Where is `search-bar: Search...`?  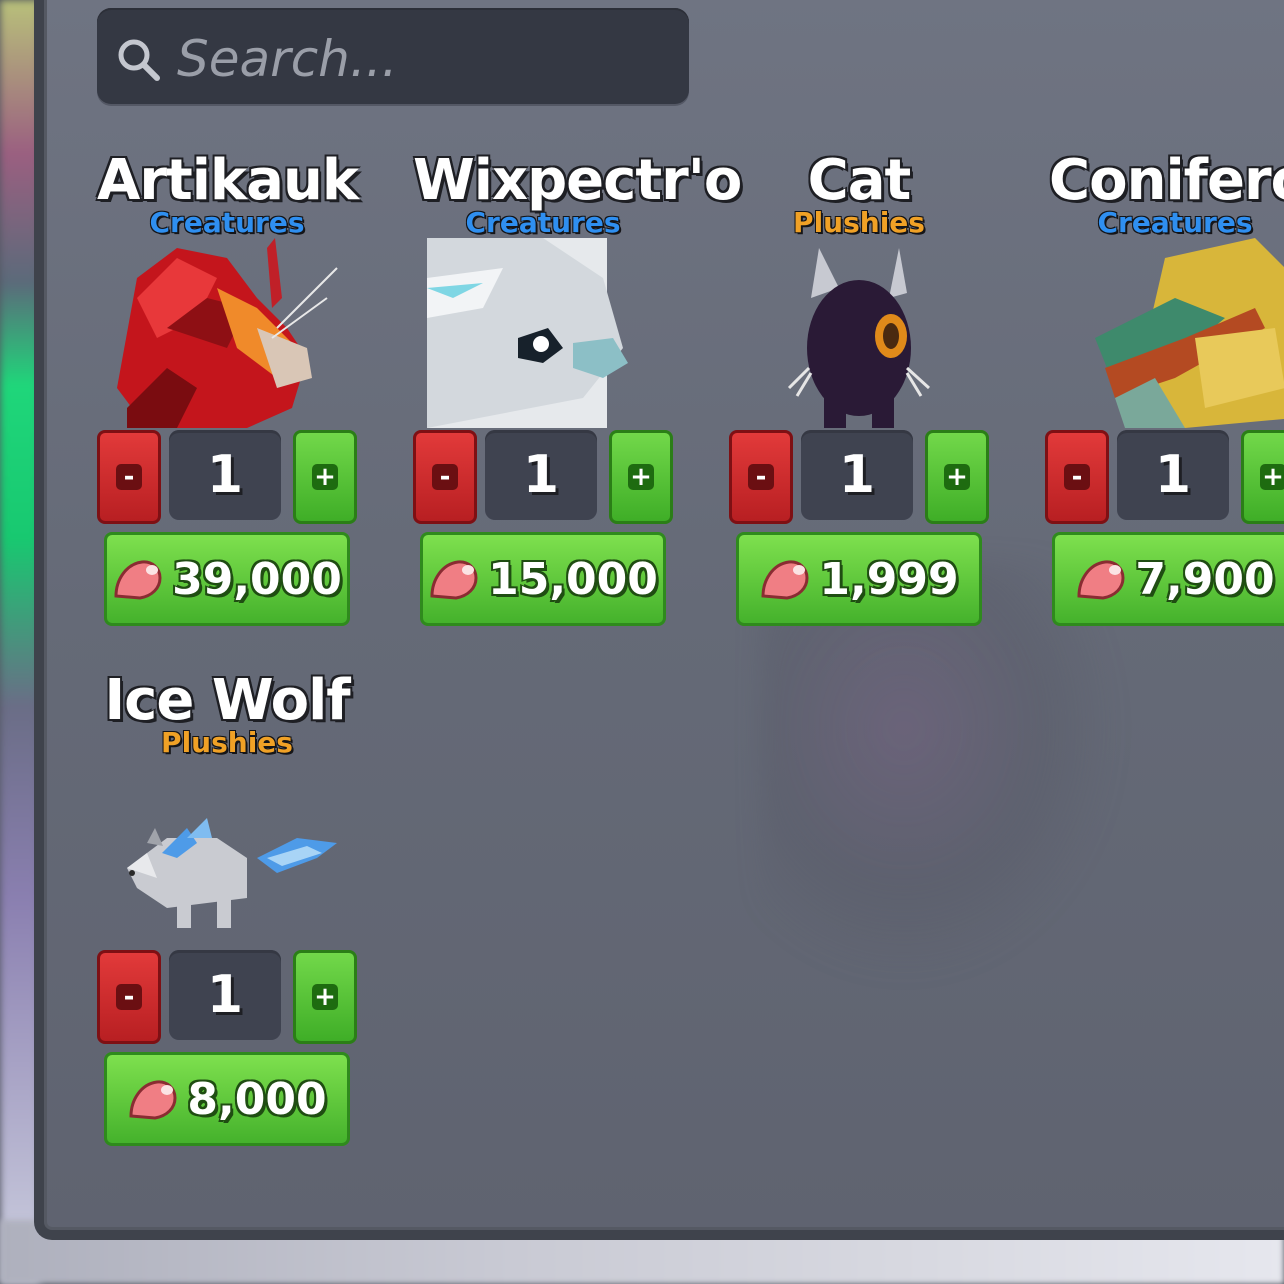
search-bar: Search... is located at coordinates (393, 56).